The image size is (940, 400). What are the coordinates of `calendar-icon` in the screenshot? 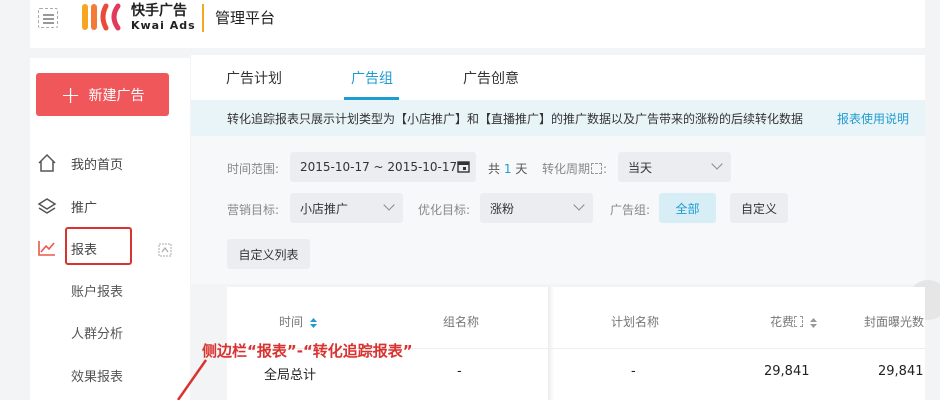 It's located at (463, 166).